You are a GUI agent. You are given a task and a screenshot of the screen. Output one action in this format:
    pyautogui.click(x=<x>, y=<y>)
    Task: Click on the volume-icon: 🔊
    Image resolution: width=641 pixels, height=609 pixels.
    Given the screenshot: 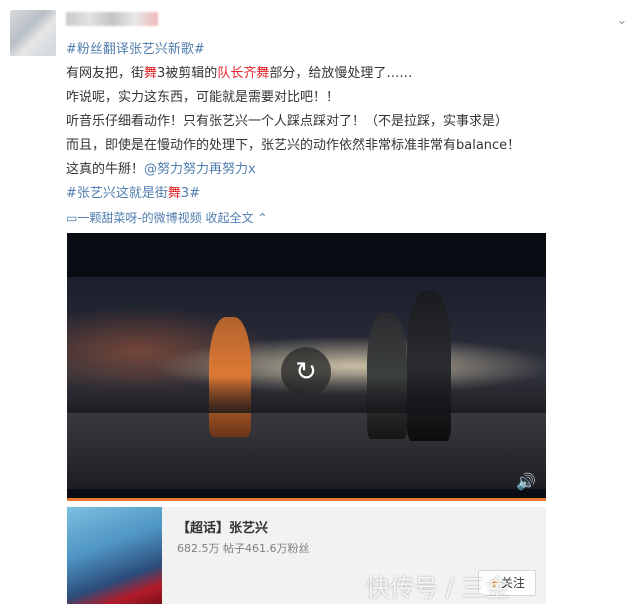 What is the action you would take?
    pyautogui.click(x=526, y=481)
    